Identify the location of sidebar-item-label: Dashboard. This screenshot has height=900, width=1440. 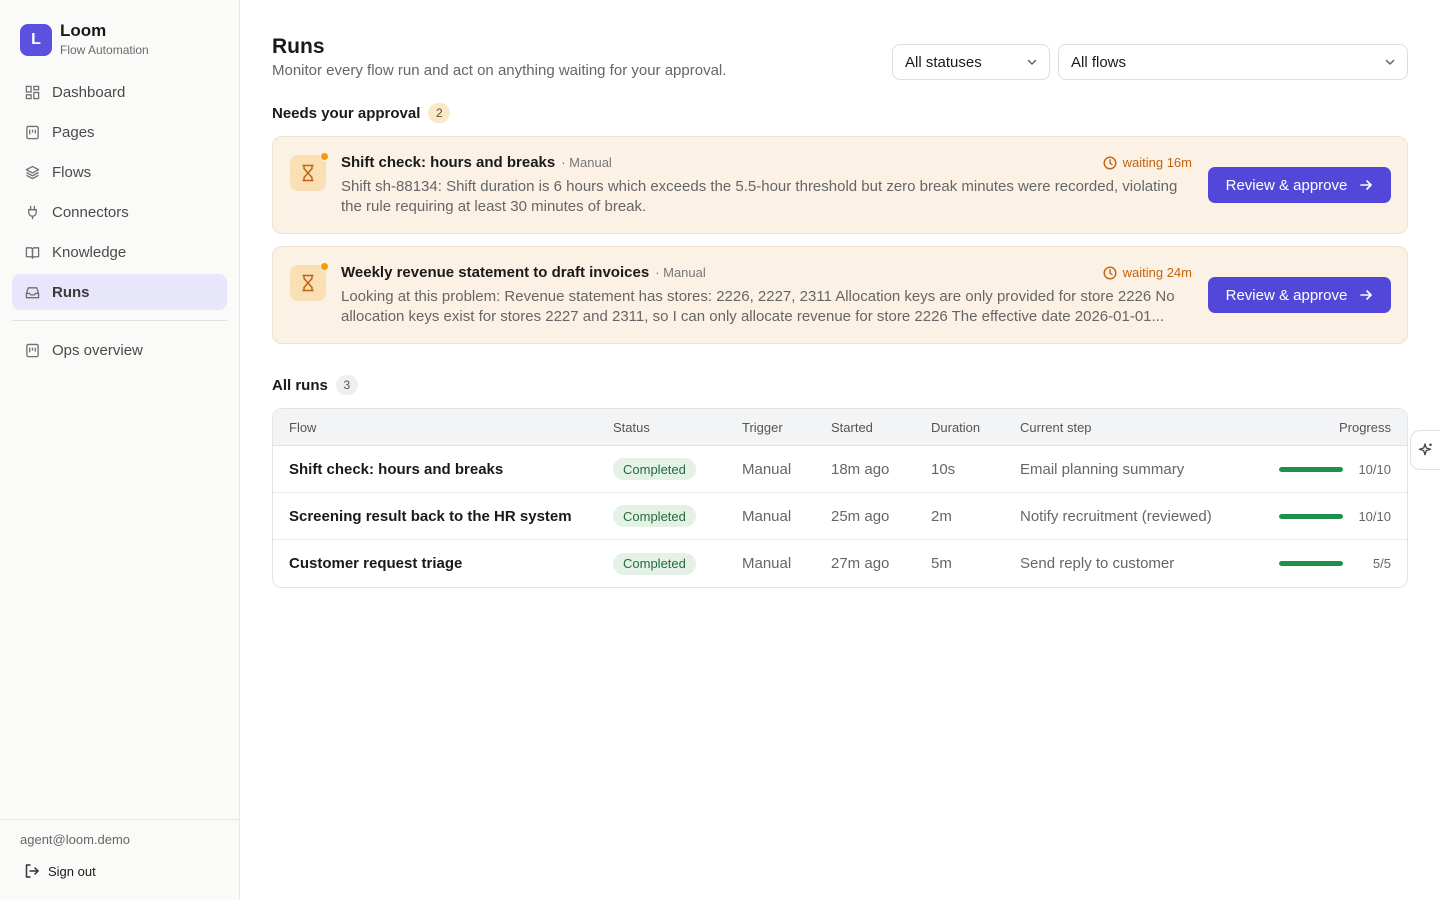
(89, 92).